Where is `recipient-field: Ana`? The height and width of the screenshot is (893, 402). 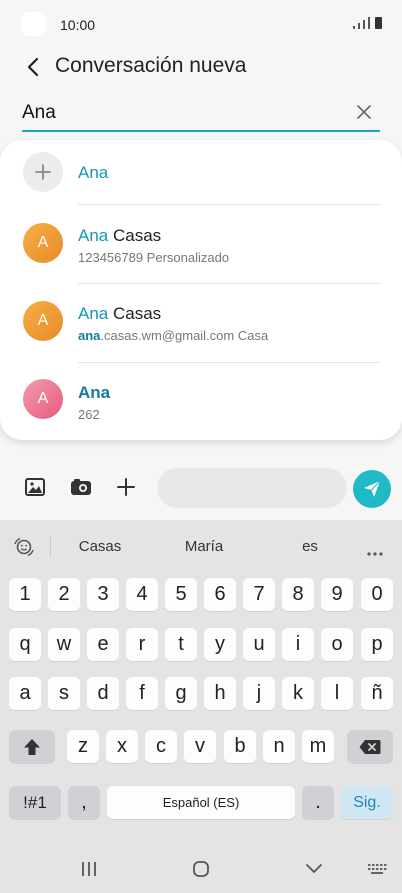 recipient-field: Ana is located at coordinates (201, 116).